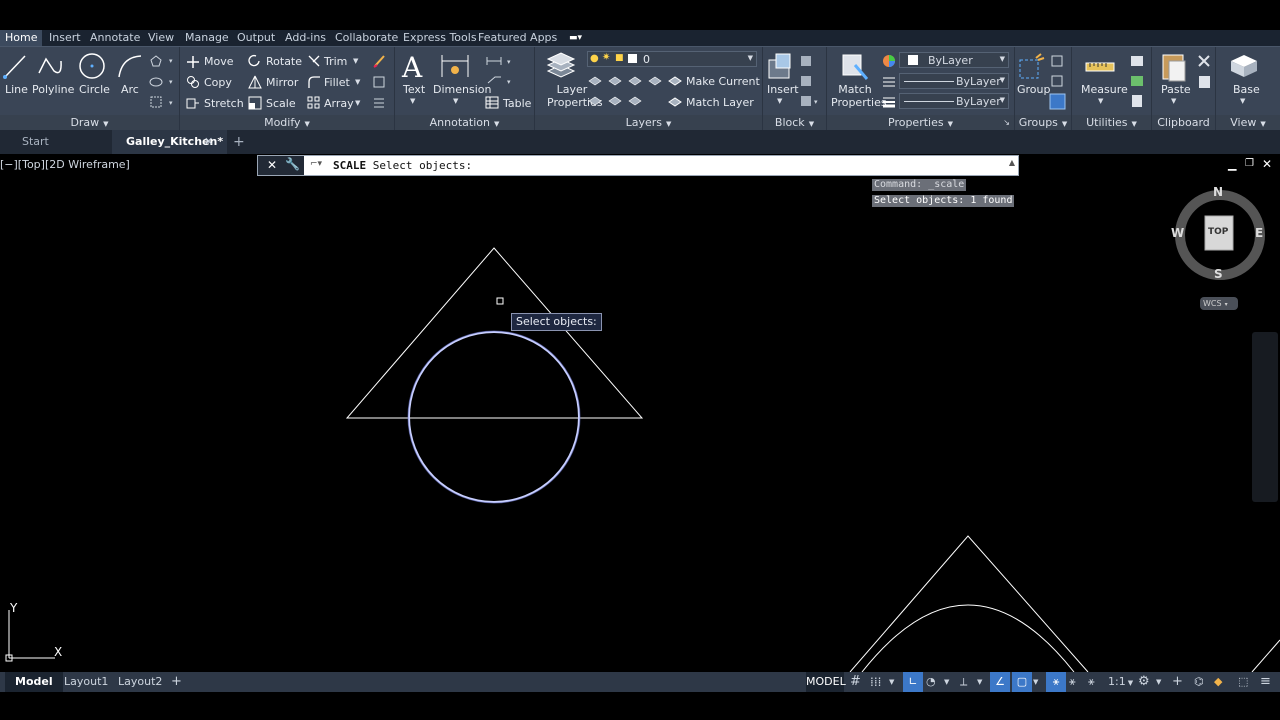 This screenshot has width=1280, height=720. I want to click on osnap-dropdown-icon: ▼, so click(1035, 682).